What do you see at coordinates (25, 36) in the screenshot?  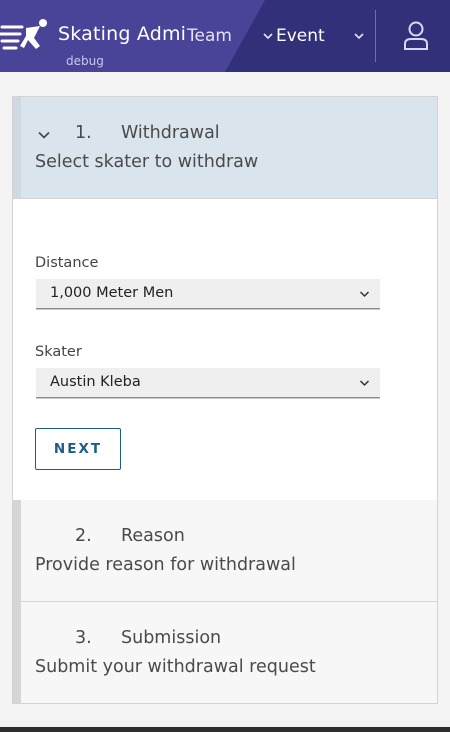 I see `skater-logo-icon` at bounding box center [25, 36].